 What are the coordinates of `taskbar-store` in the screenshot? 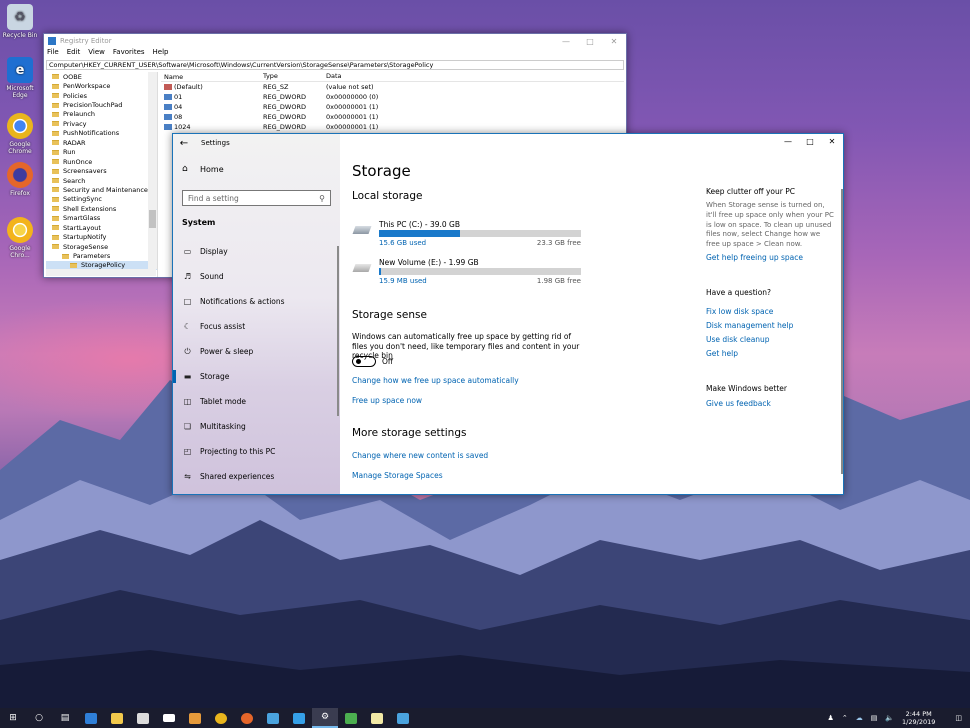 It's located at (143, 718).